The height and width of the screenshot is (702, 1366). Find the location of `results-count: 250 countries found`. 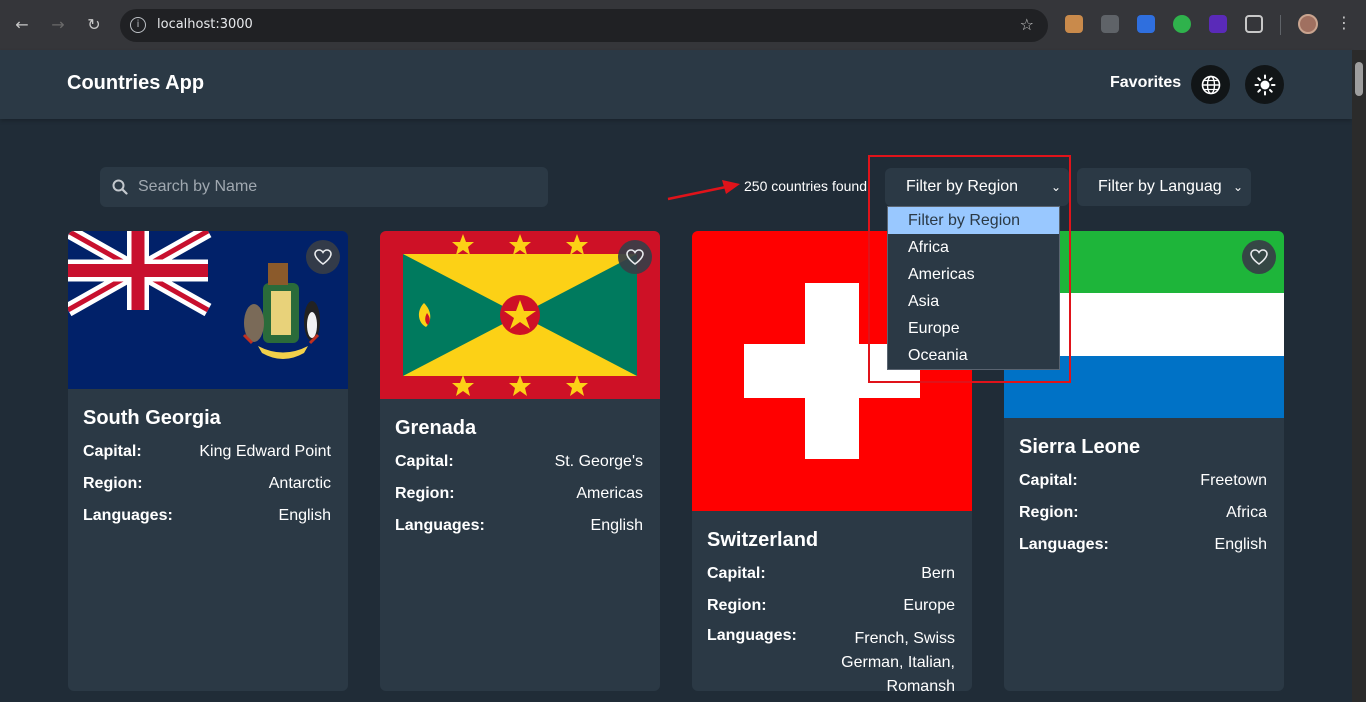

results-count: 250 countries found is located at coordinates (805, 186).